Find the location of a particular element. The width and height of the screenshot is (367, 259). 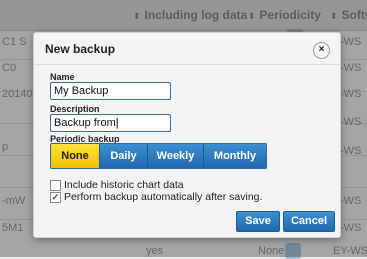

description-input: Backup from| is located at coordinates (110, 123).